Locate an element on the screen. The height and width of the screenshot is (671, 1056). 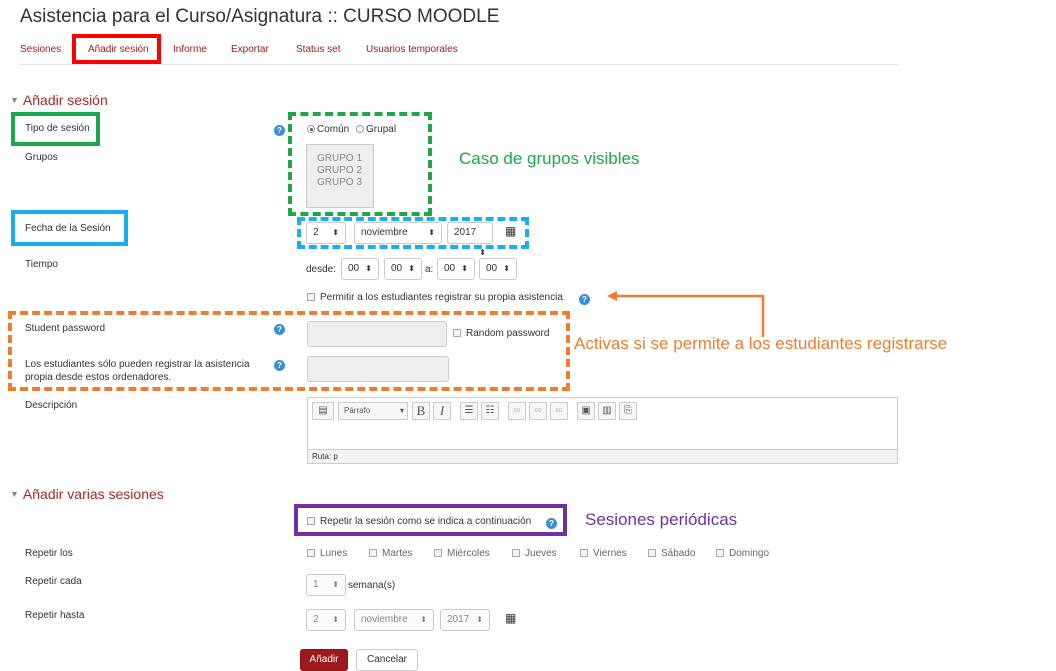
student-password-input is located at coordinates (377, 334).